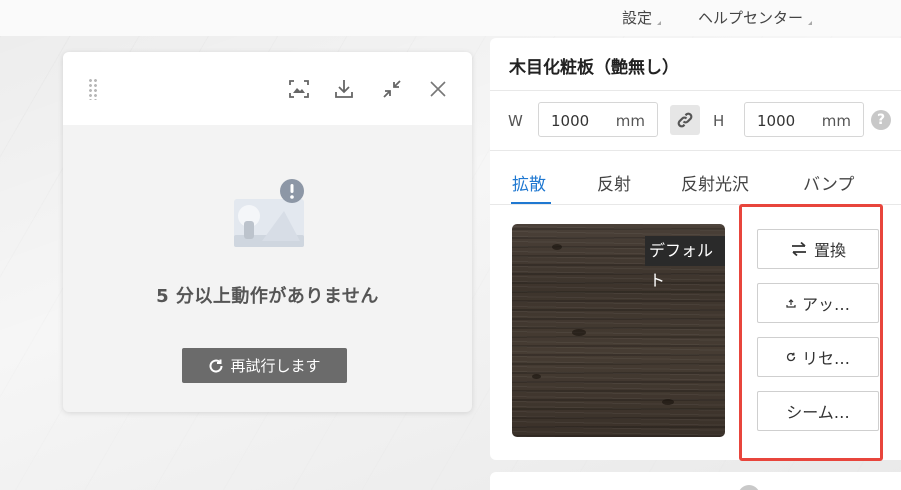  Describe the element at coordinates (275, 366) in the screenshot. I see `retry-button-label: 再試行します` at that location.